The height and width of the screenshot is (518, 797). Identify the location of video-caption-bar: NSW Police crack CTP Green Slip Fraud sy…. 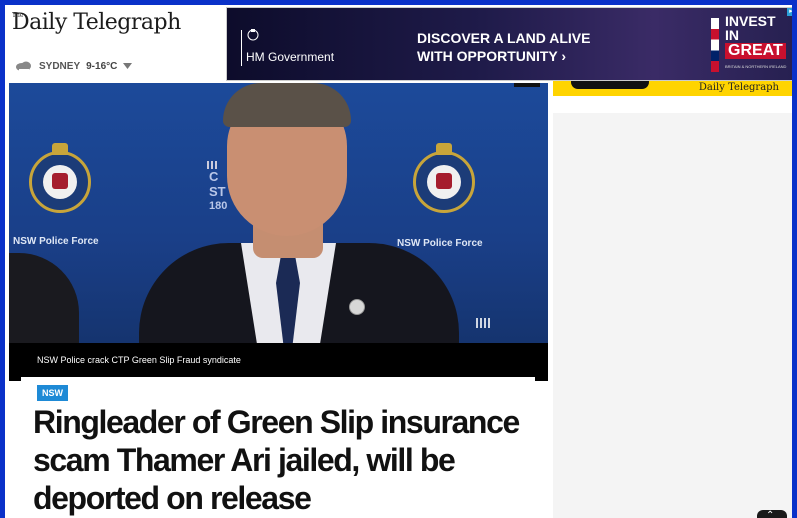
(278, 362).